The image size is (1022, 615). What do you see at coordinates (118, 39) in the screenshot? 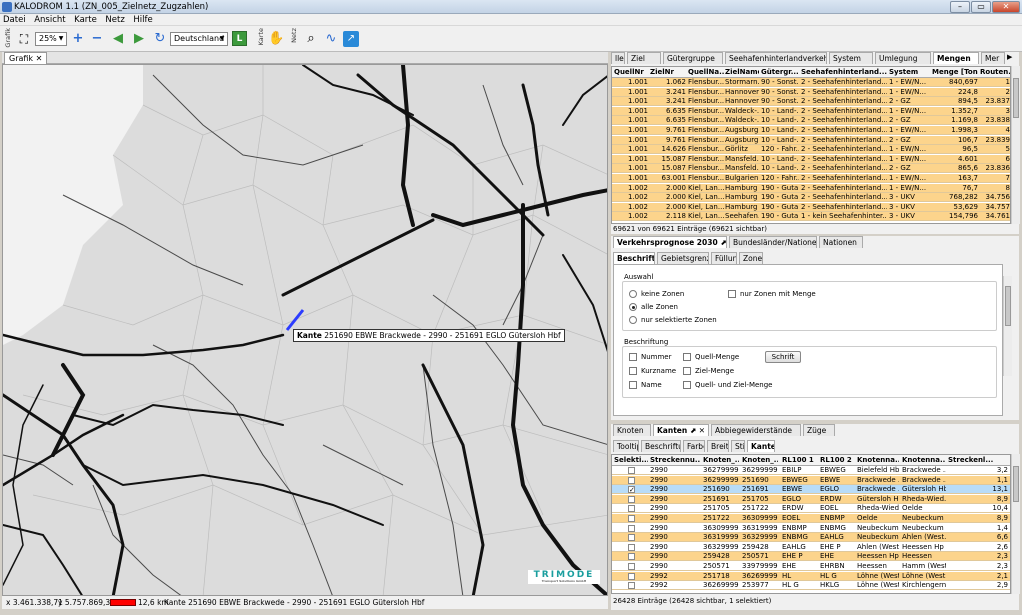
I see `back-arrow-icon: ◀` at bounding box center [118, 39].